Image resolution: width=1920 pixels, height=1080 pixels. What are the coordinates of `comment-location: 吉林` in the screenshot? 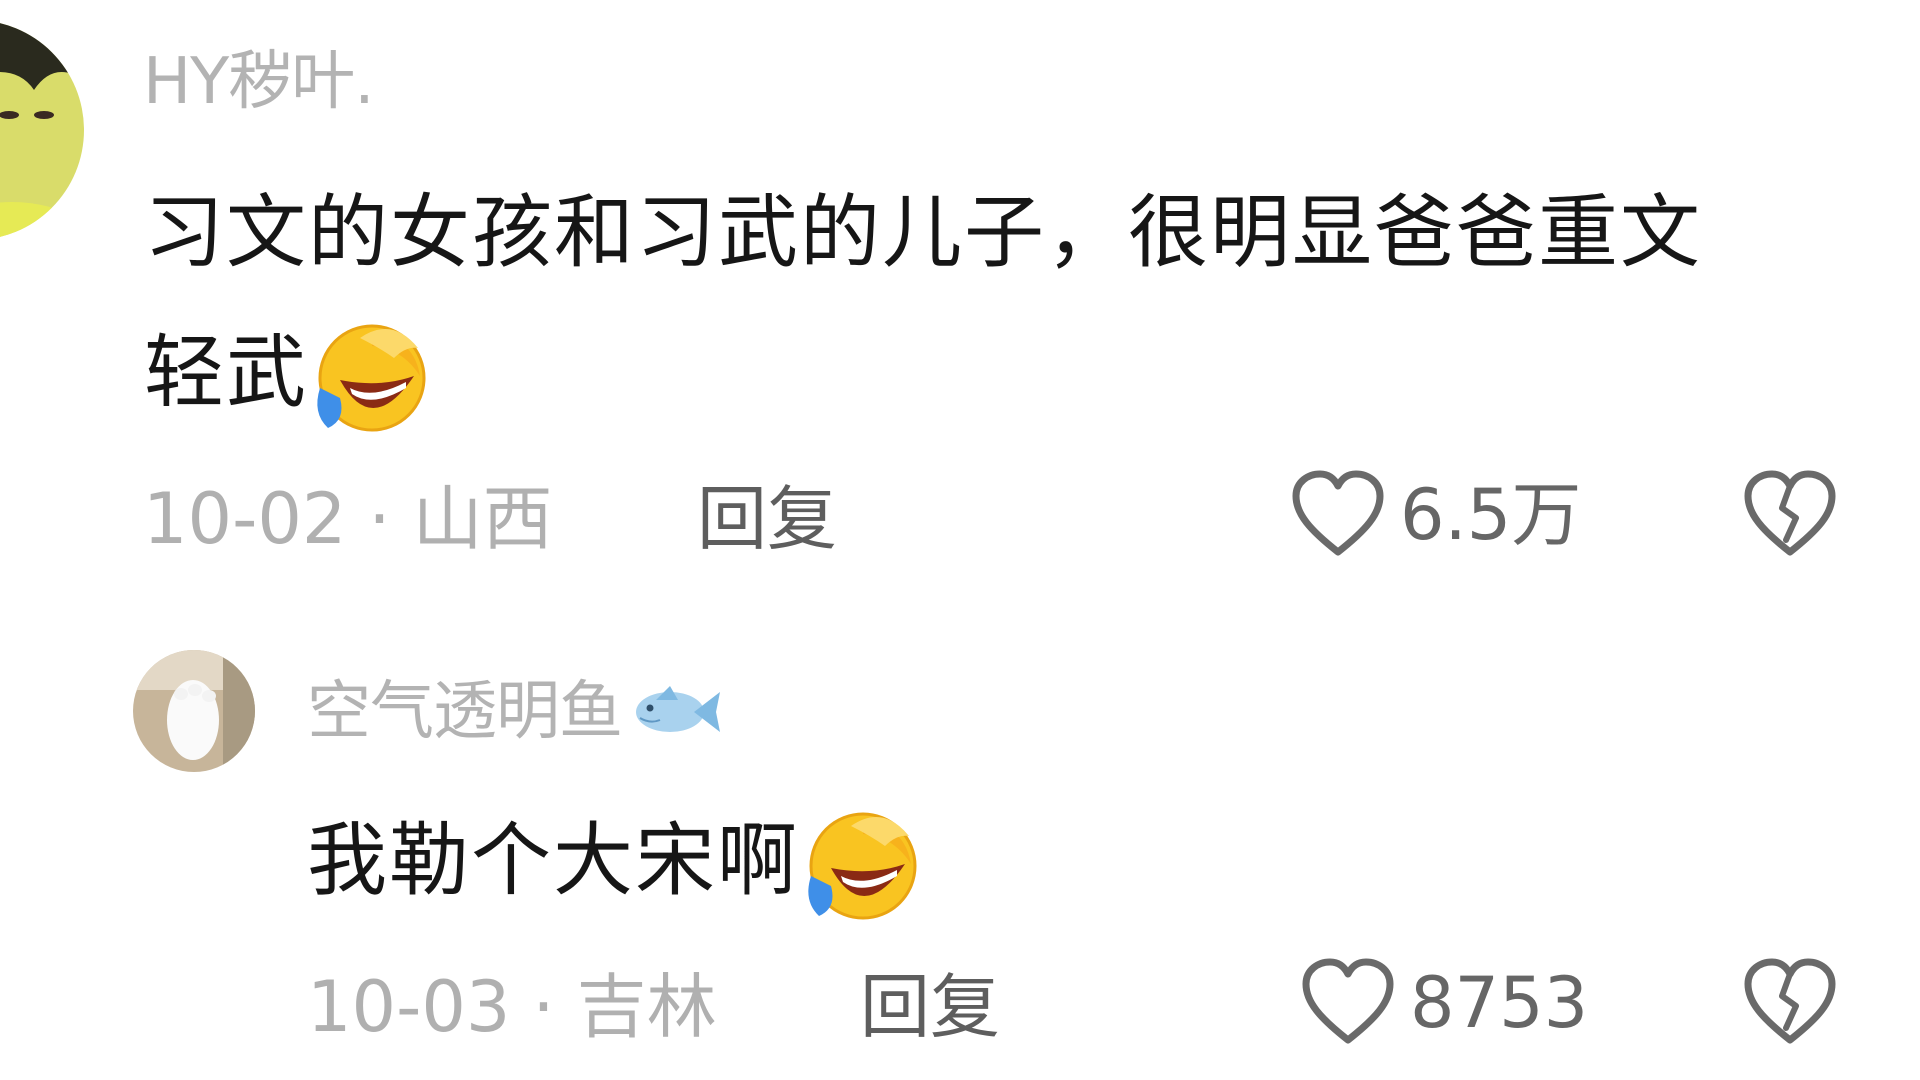 It's located at (646, 1007).